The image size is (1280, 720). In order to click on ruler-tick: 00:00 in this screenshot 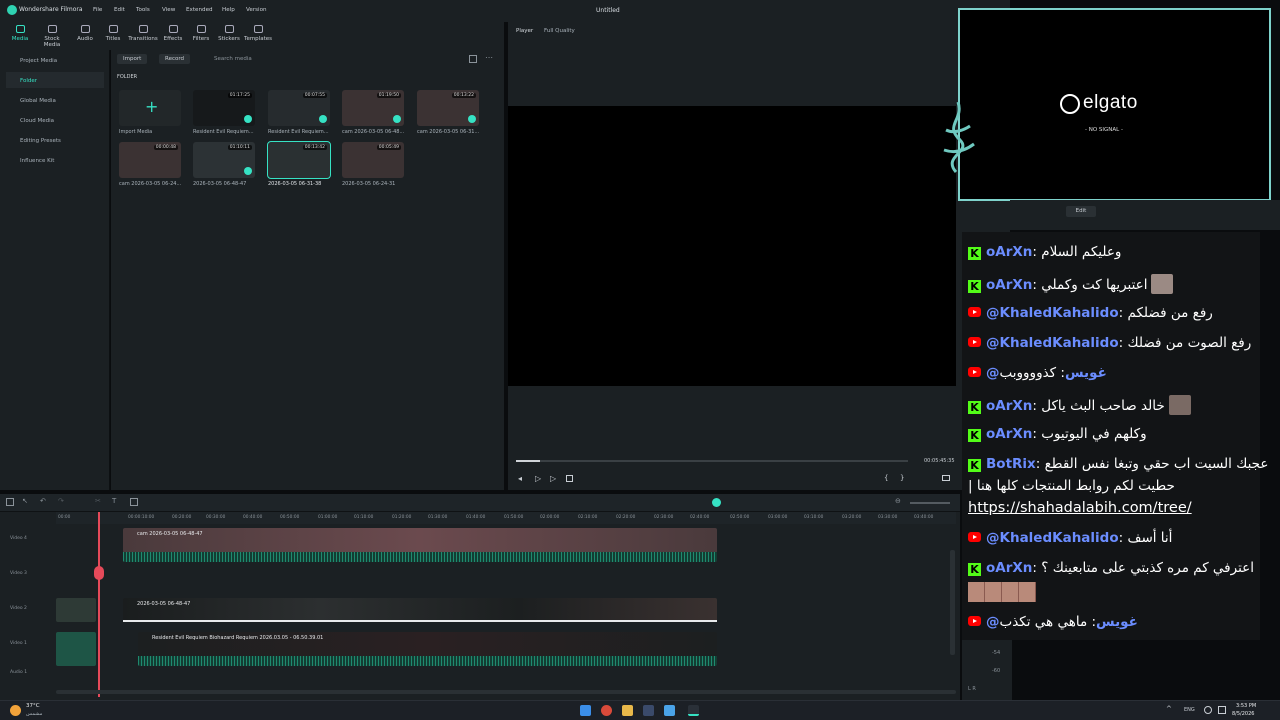, I will do `click(64, 517)`.